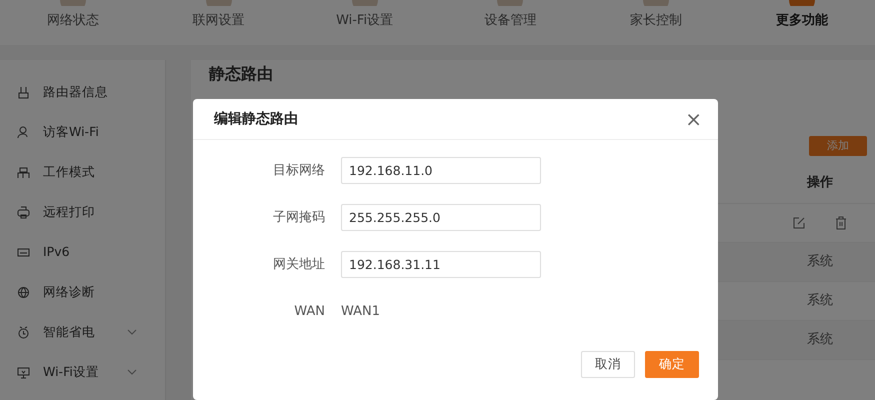  Describe the element at coordinates (82, 372) in the screenshot. I see `sidebar-item: Wi-Fi设置` at that location.